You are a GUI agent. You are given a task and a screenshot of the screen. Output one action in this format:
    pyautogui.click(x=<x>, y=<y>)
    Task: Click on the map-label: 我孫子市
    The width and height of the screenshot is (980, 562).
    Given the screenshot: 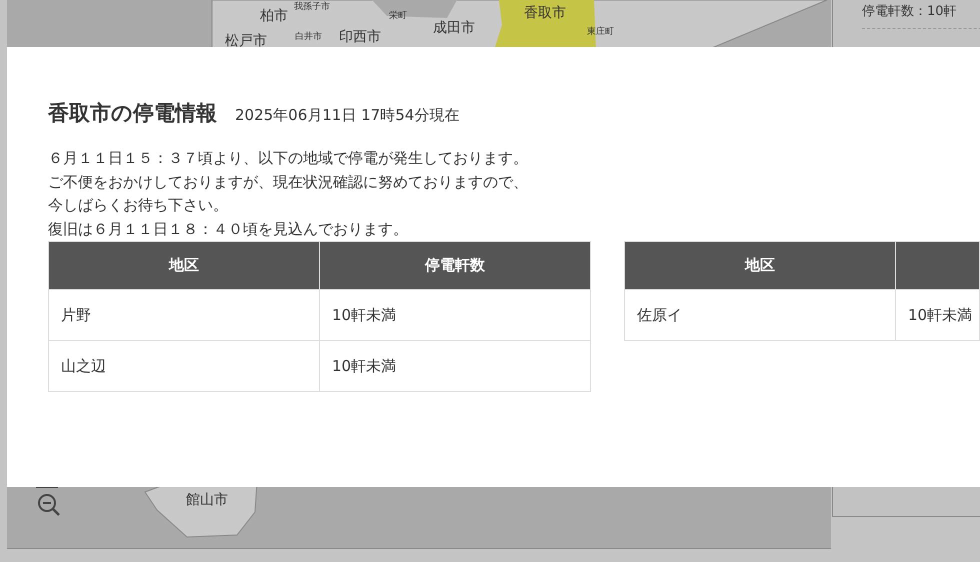 What is the action you would take?
    pyautogui.click(x=312, y=6)
    